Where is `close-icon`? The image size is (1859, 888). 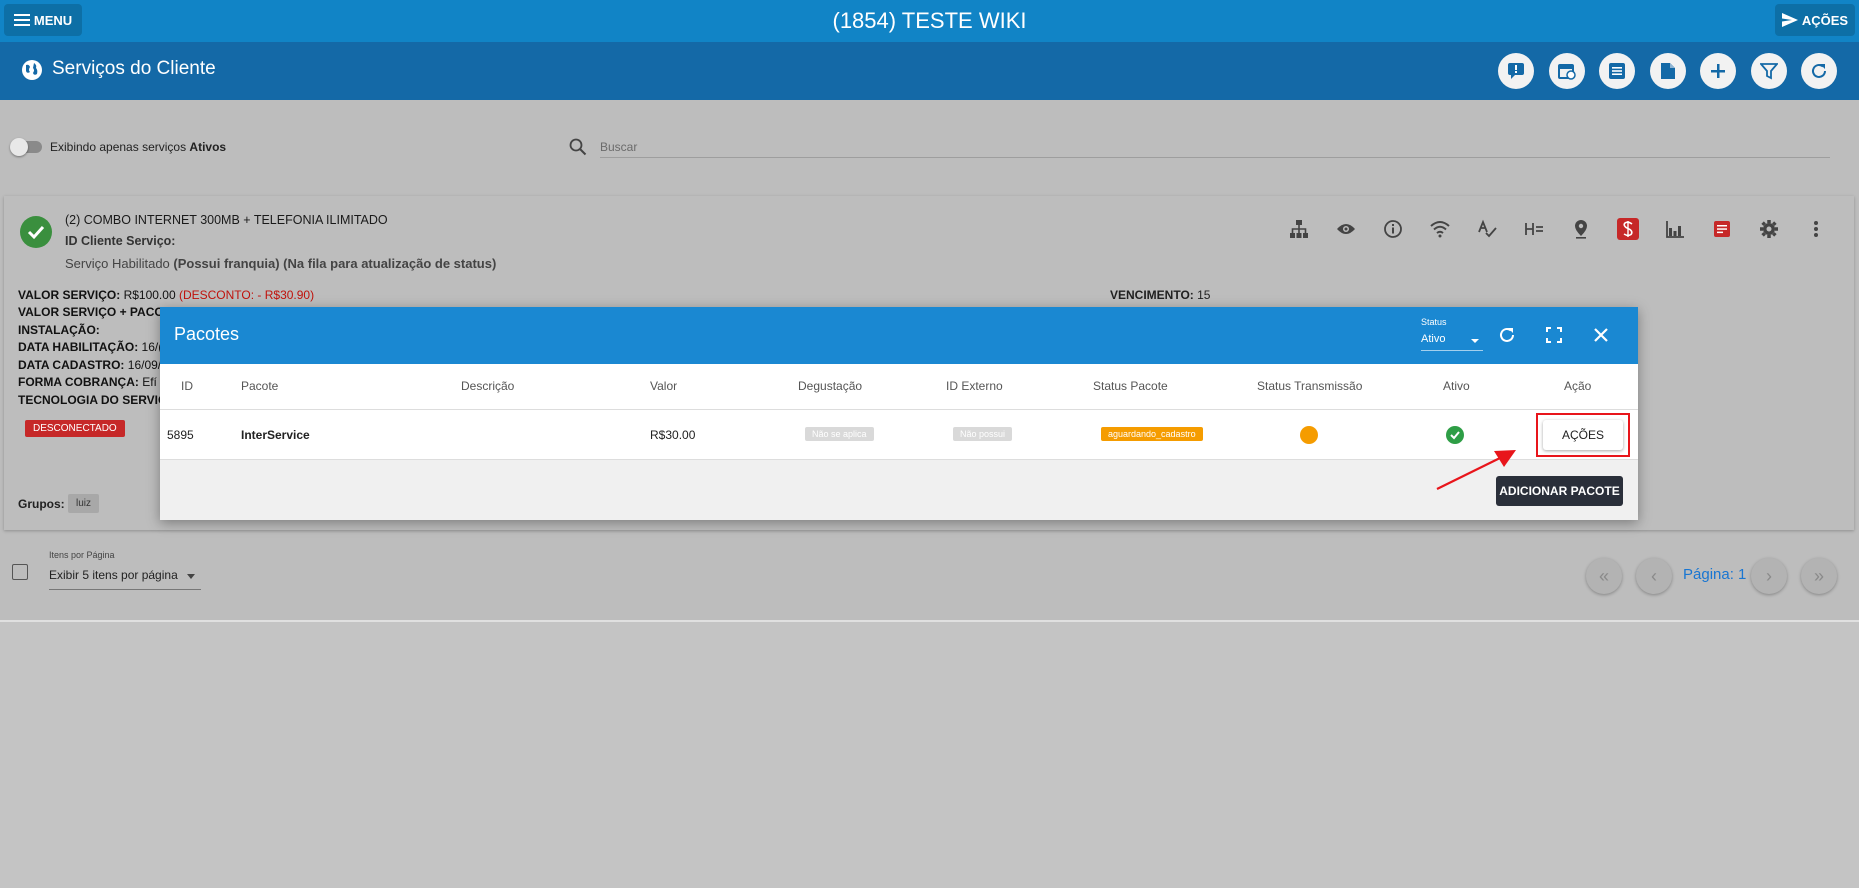 close-icon is located at coordinates (1601, 335).